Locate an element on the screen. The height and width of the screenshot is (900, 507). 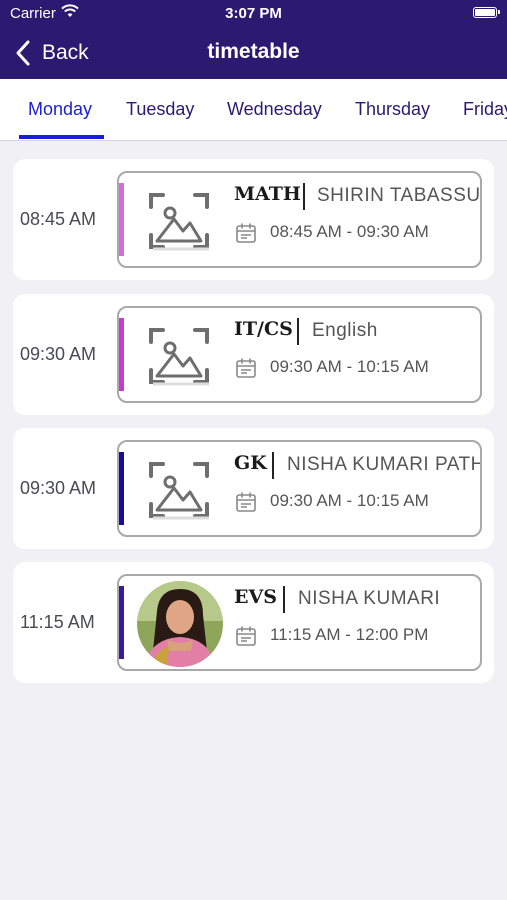
subject-name: EVS is located at coordinates (255, 597).